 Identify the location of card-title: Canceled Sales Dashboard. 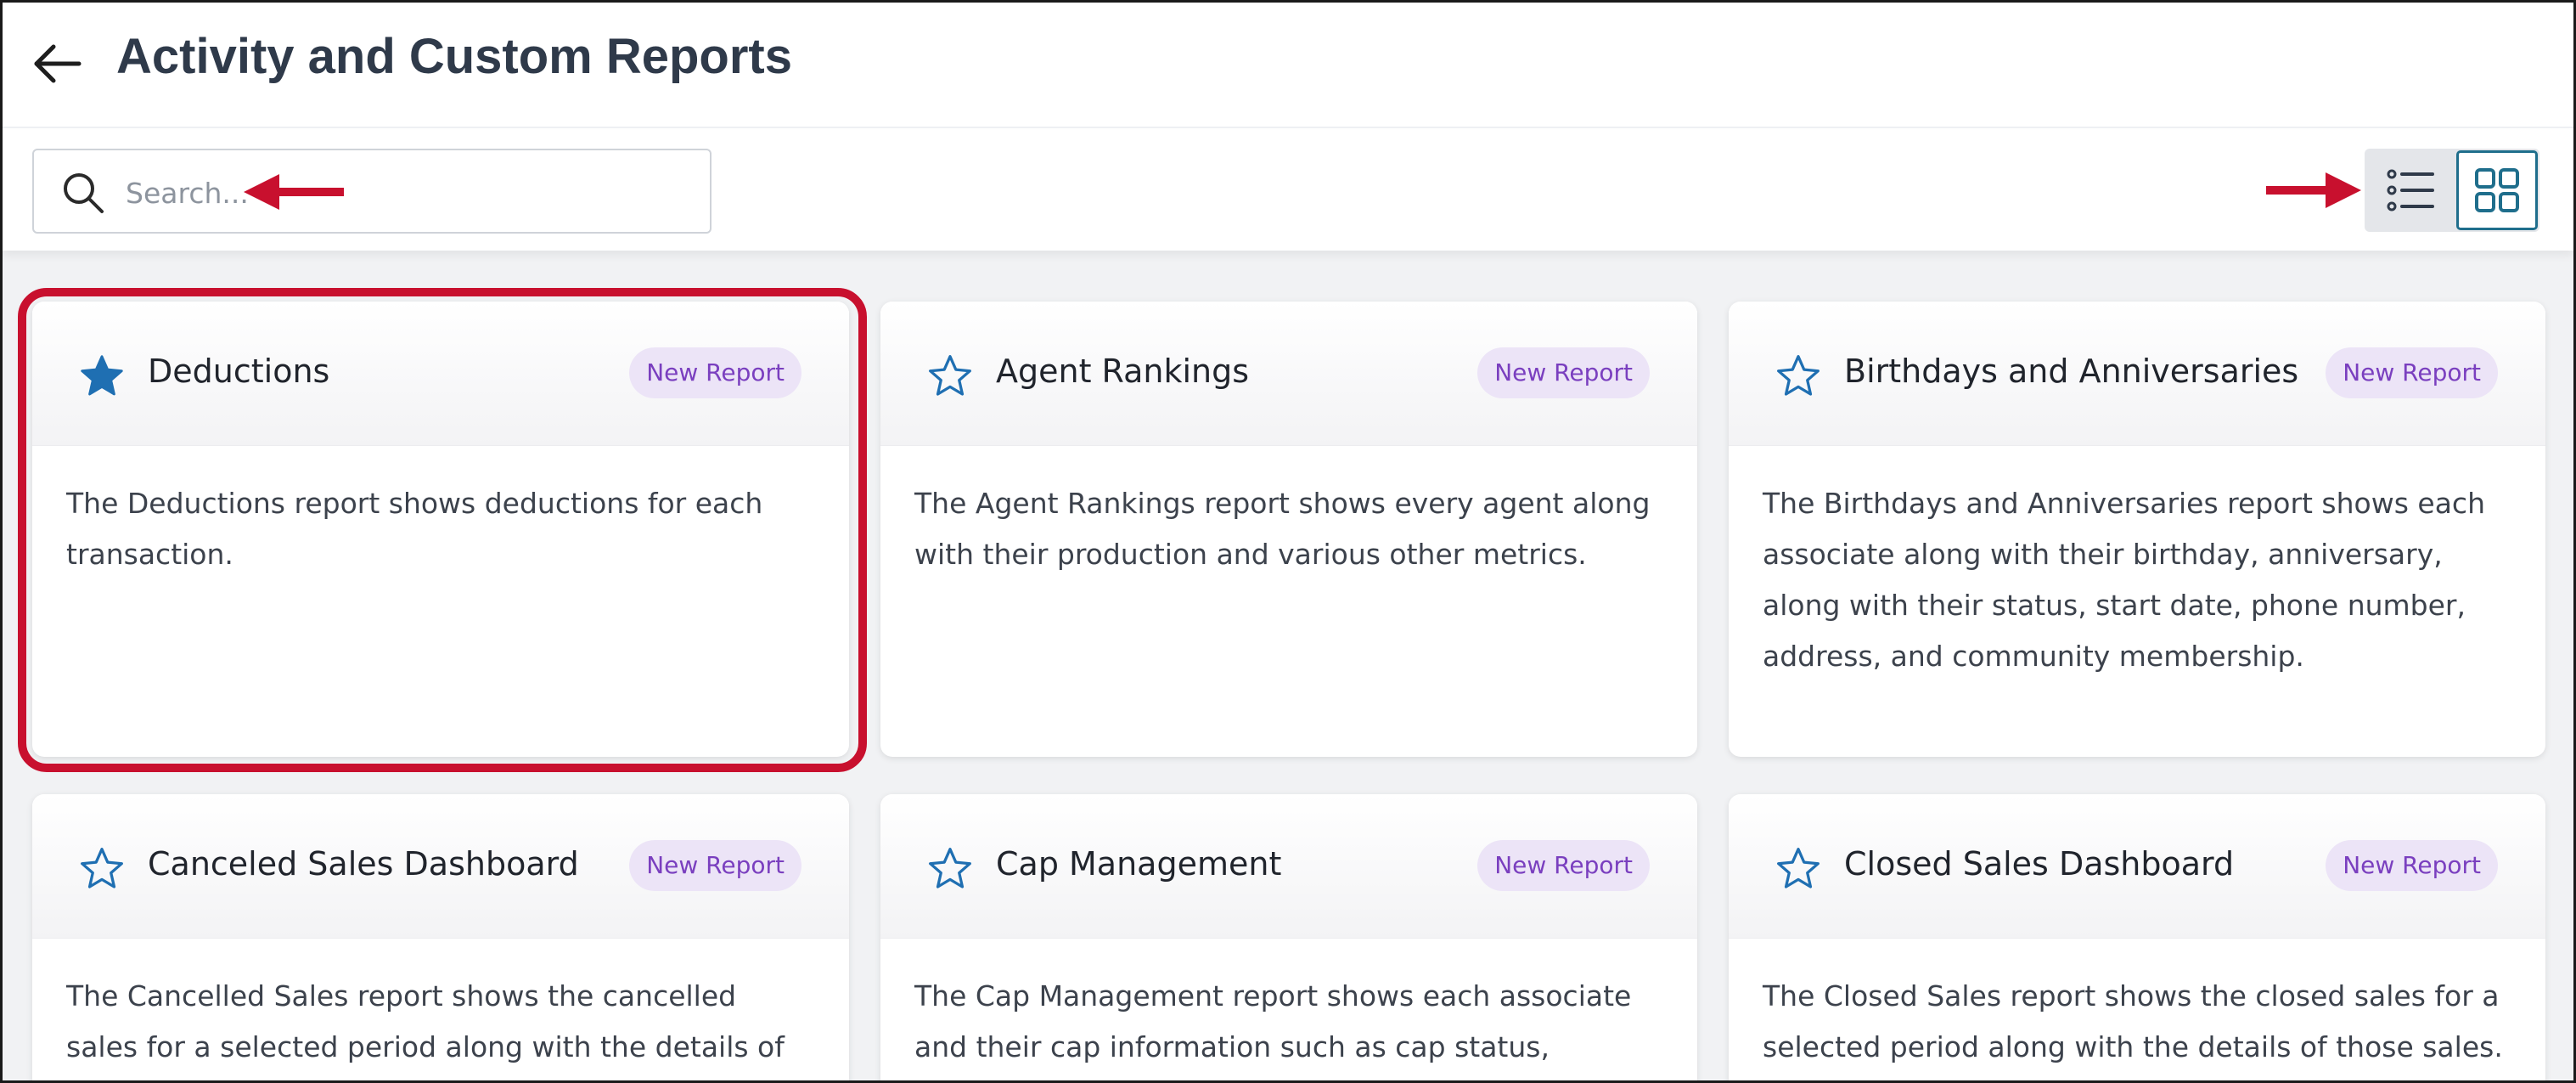
(363, 864).